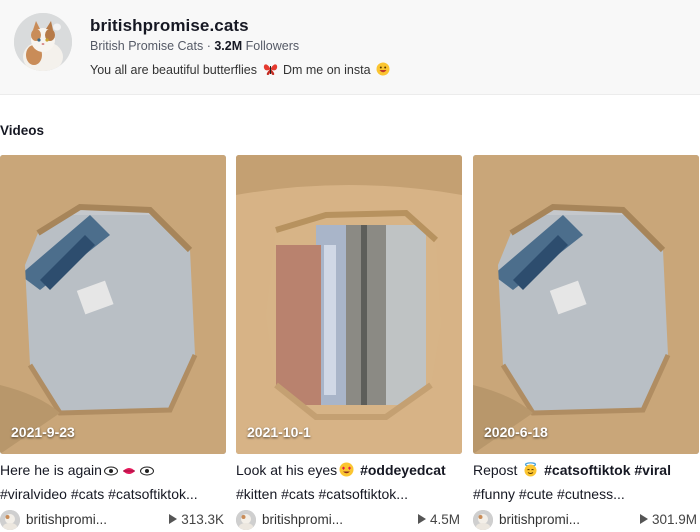 The image size is (700, 532). I want to click on profile-avatar, so click(43, 42).